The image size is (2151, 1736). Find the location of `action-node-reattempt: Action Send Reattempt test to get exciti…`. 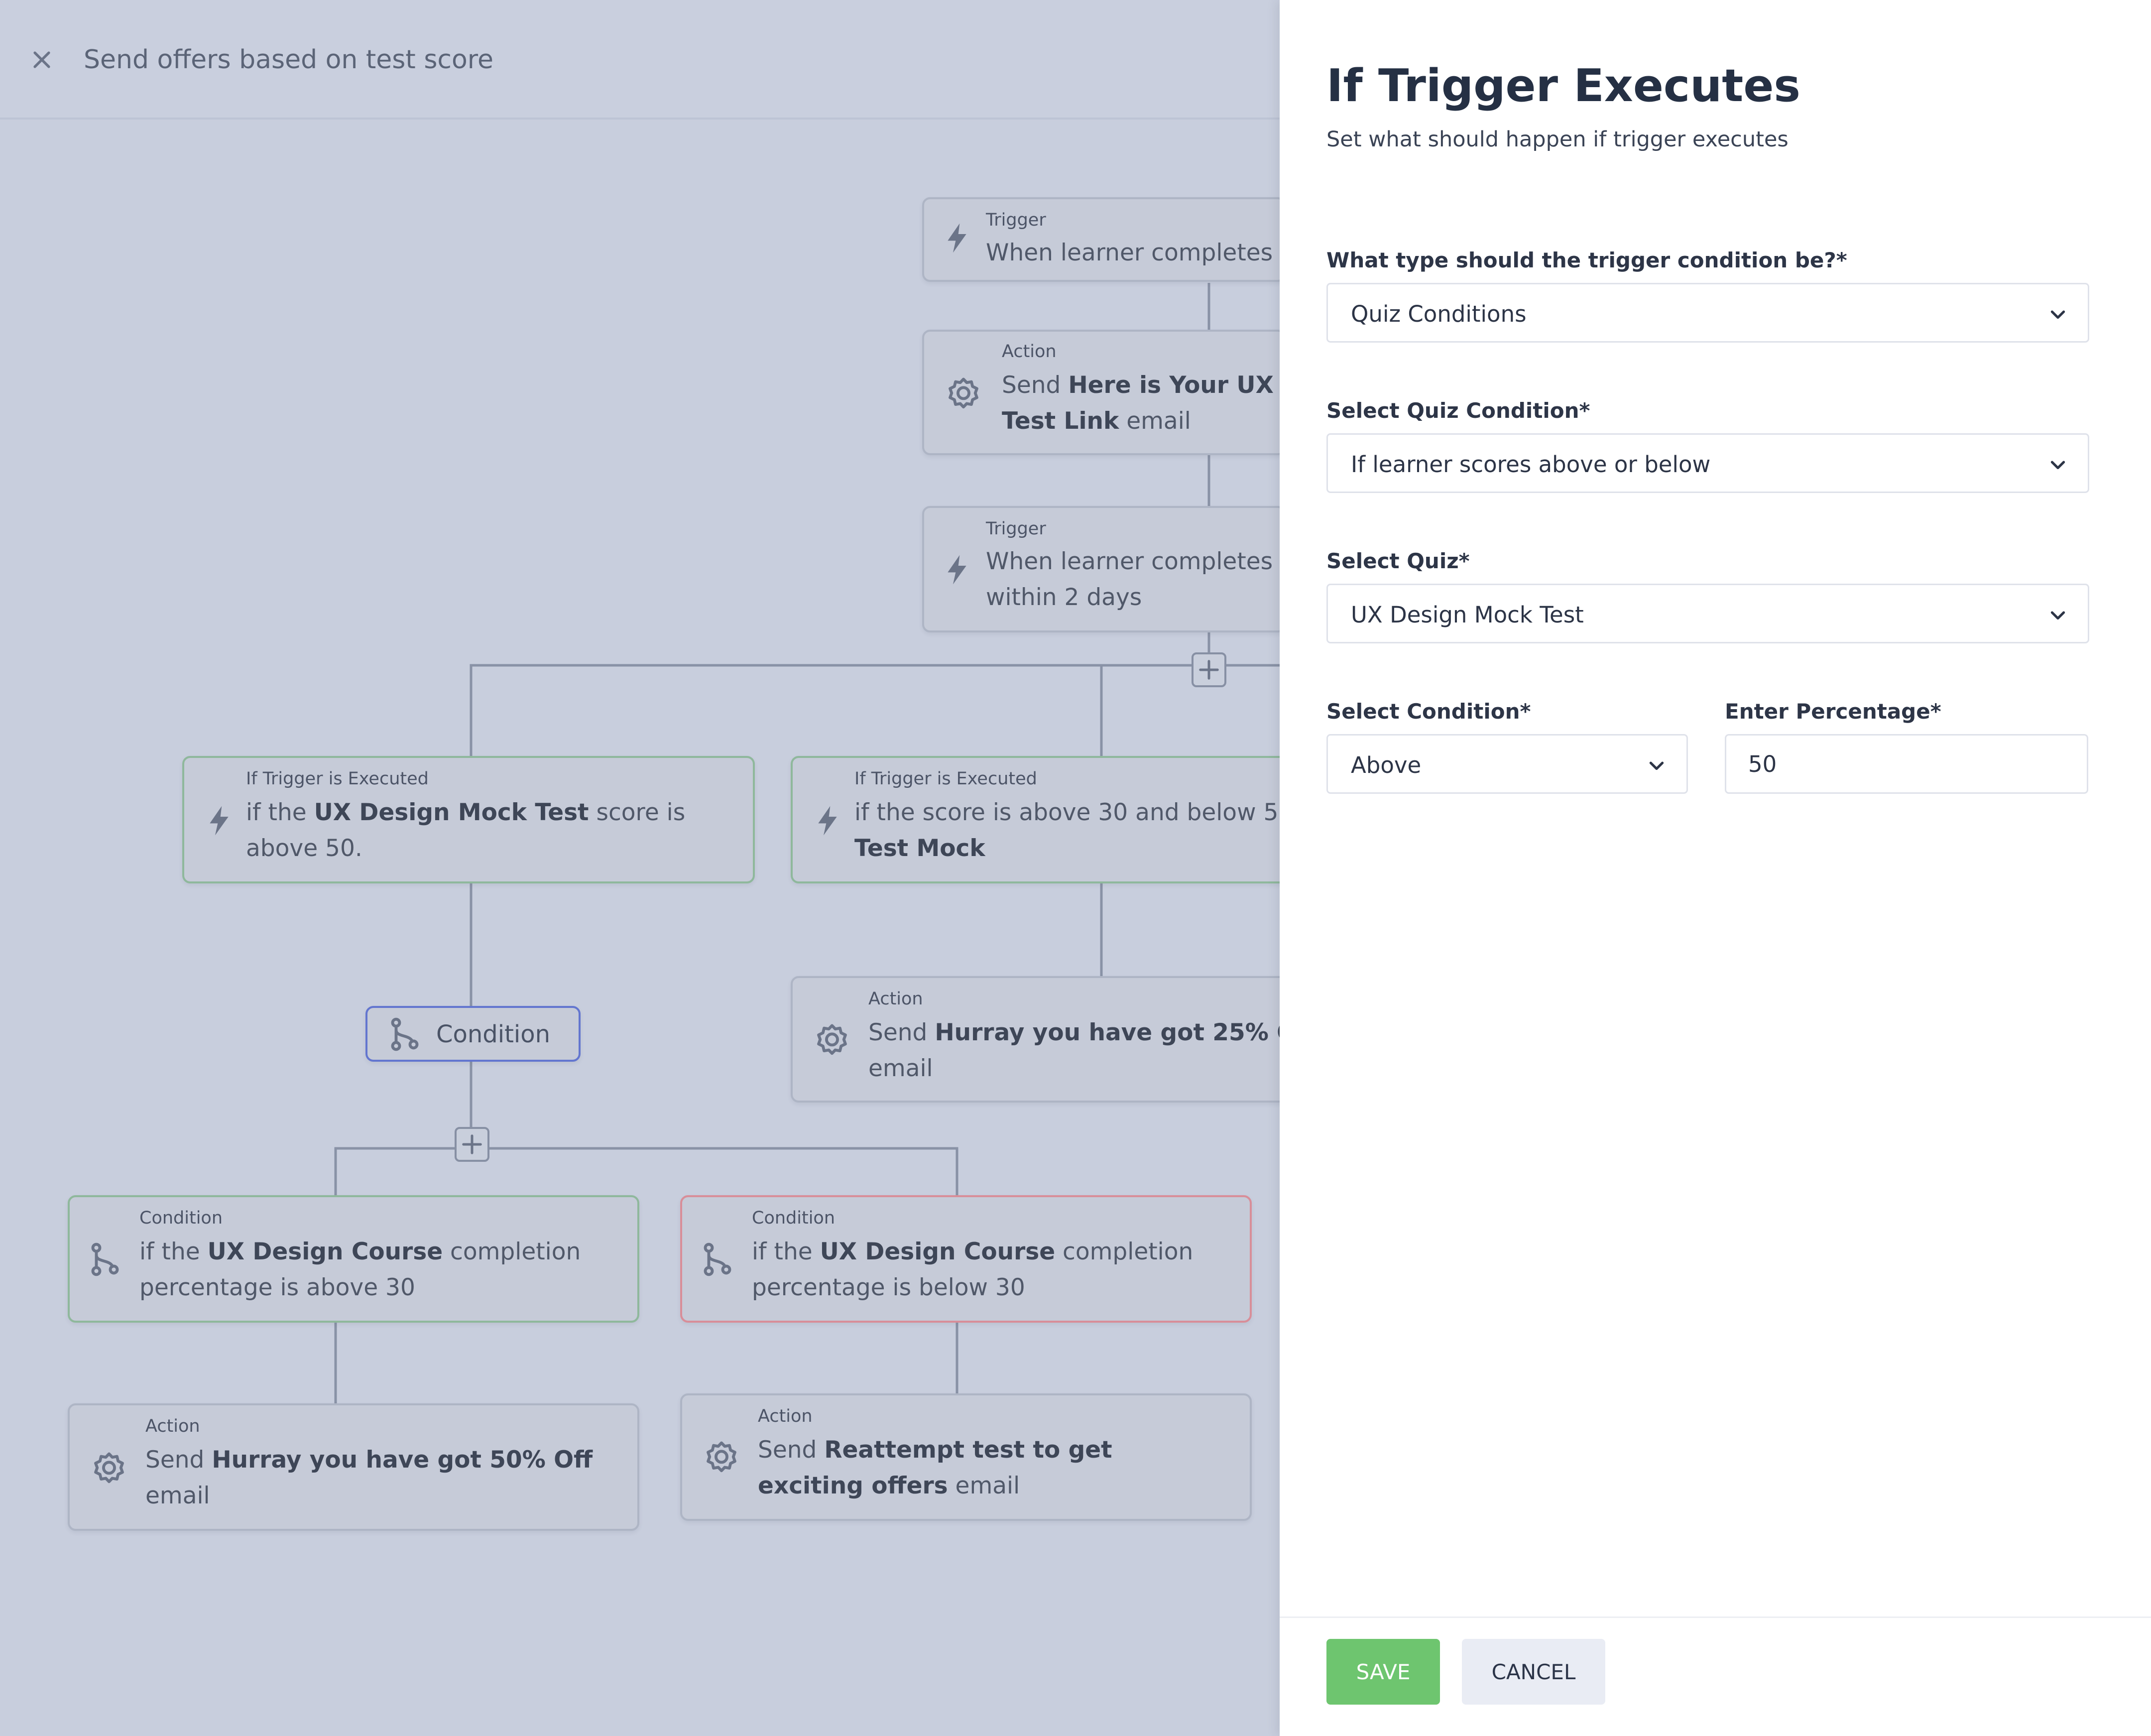

action-node-reattempt: Action Send Reattempt test to get exciti… is located at coordinates (966, 1457).